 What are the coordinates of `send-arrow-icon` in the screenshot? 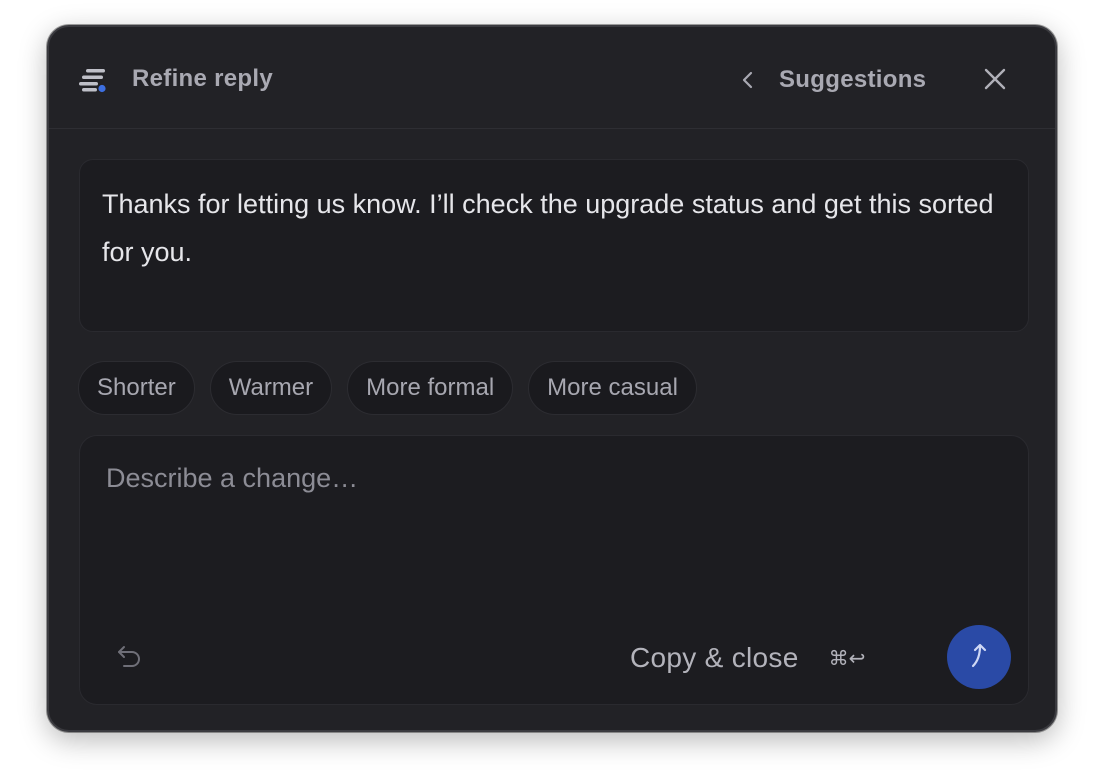 It's located at (979, 657).